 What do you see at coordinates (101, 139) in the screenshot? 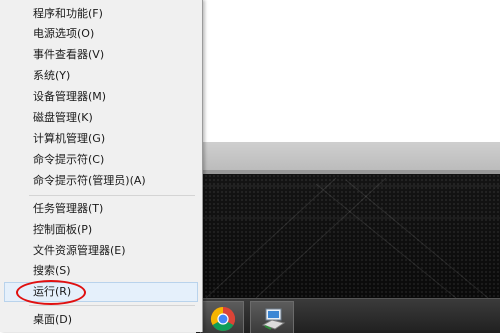
I see `menu-item-computer-management: 计算机管理(G)` at bounding box center [101, 139].